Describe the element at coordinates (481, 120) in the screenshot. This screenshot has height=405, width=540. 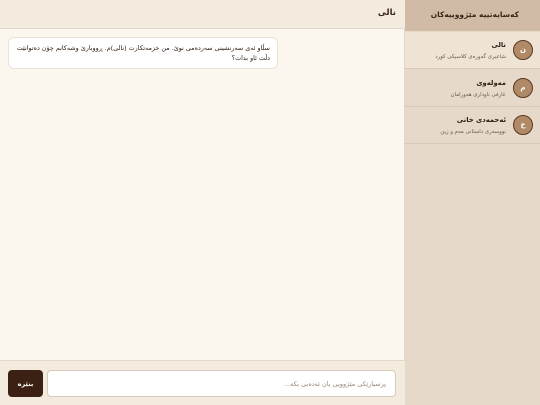
I see `sidebar-item-name: ئەحمەدی خانی` at that location.